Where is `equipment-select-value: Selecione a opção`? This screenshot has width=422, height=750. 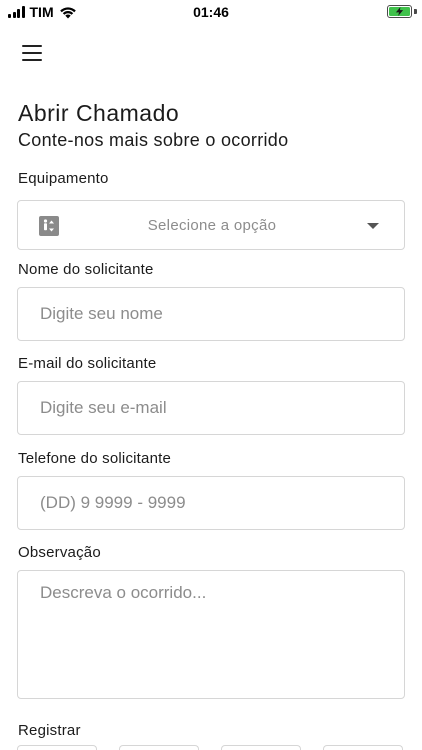
equipment-select-value: Selecione a opção is located at coordinates (212, 225).